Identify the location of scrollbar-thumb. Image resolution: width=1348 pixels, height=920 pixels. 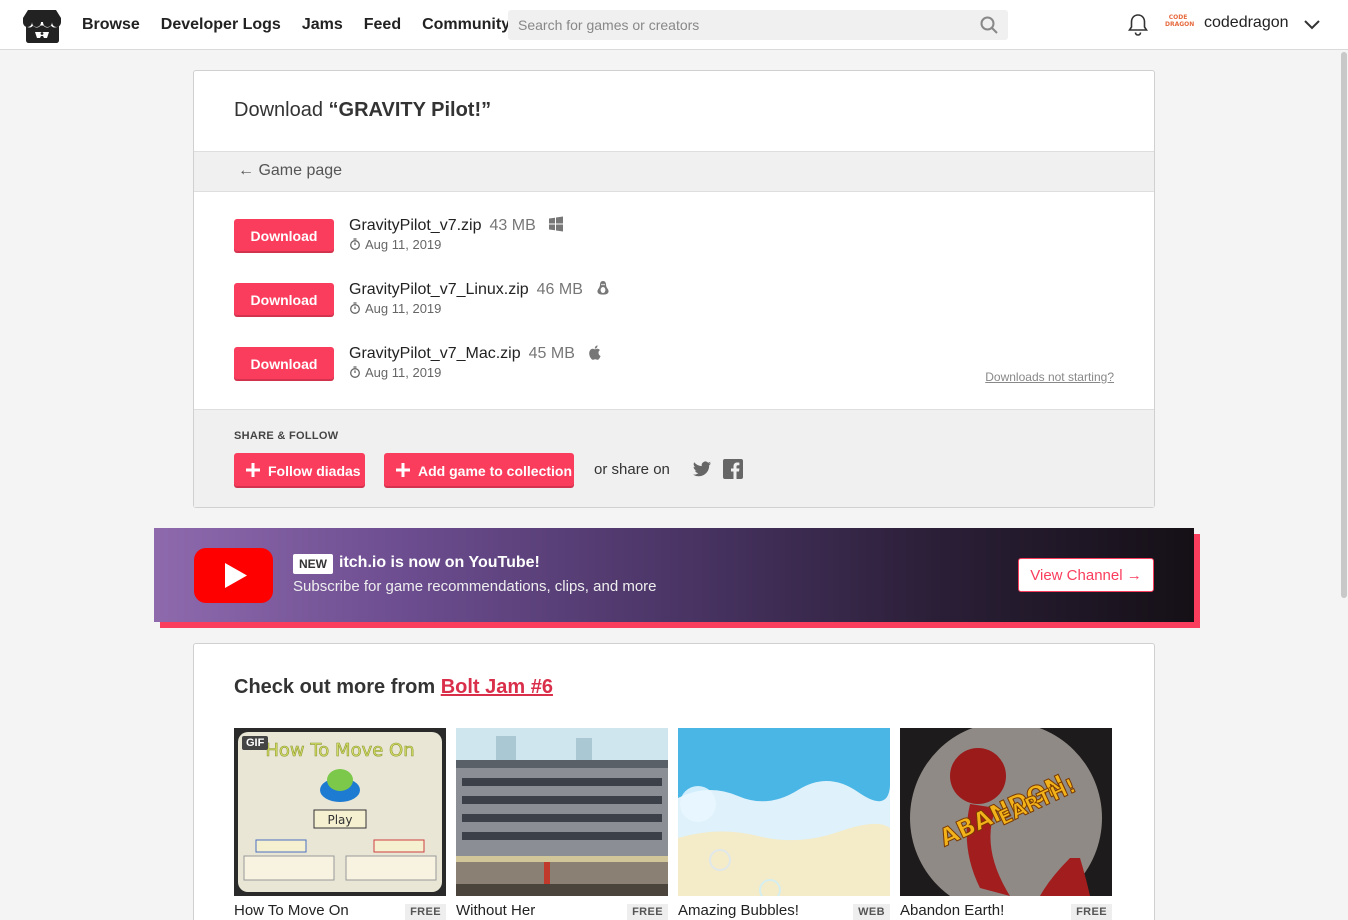
(1344, 325).